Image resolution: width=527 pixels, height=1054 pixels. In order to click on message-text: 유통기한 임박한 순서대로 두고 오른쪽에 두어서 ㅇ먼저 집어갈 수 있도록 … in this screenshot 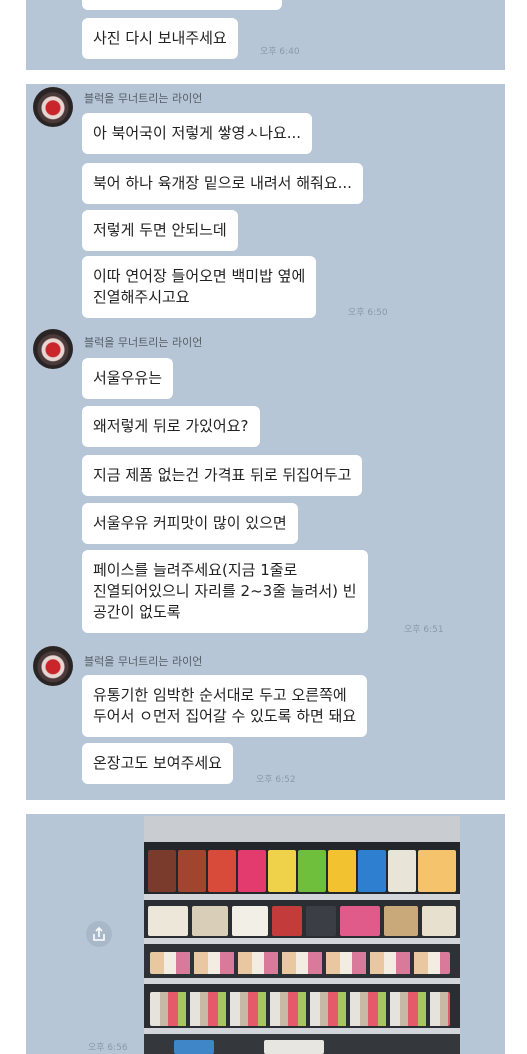, I will do `click(225, 705)`.